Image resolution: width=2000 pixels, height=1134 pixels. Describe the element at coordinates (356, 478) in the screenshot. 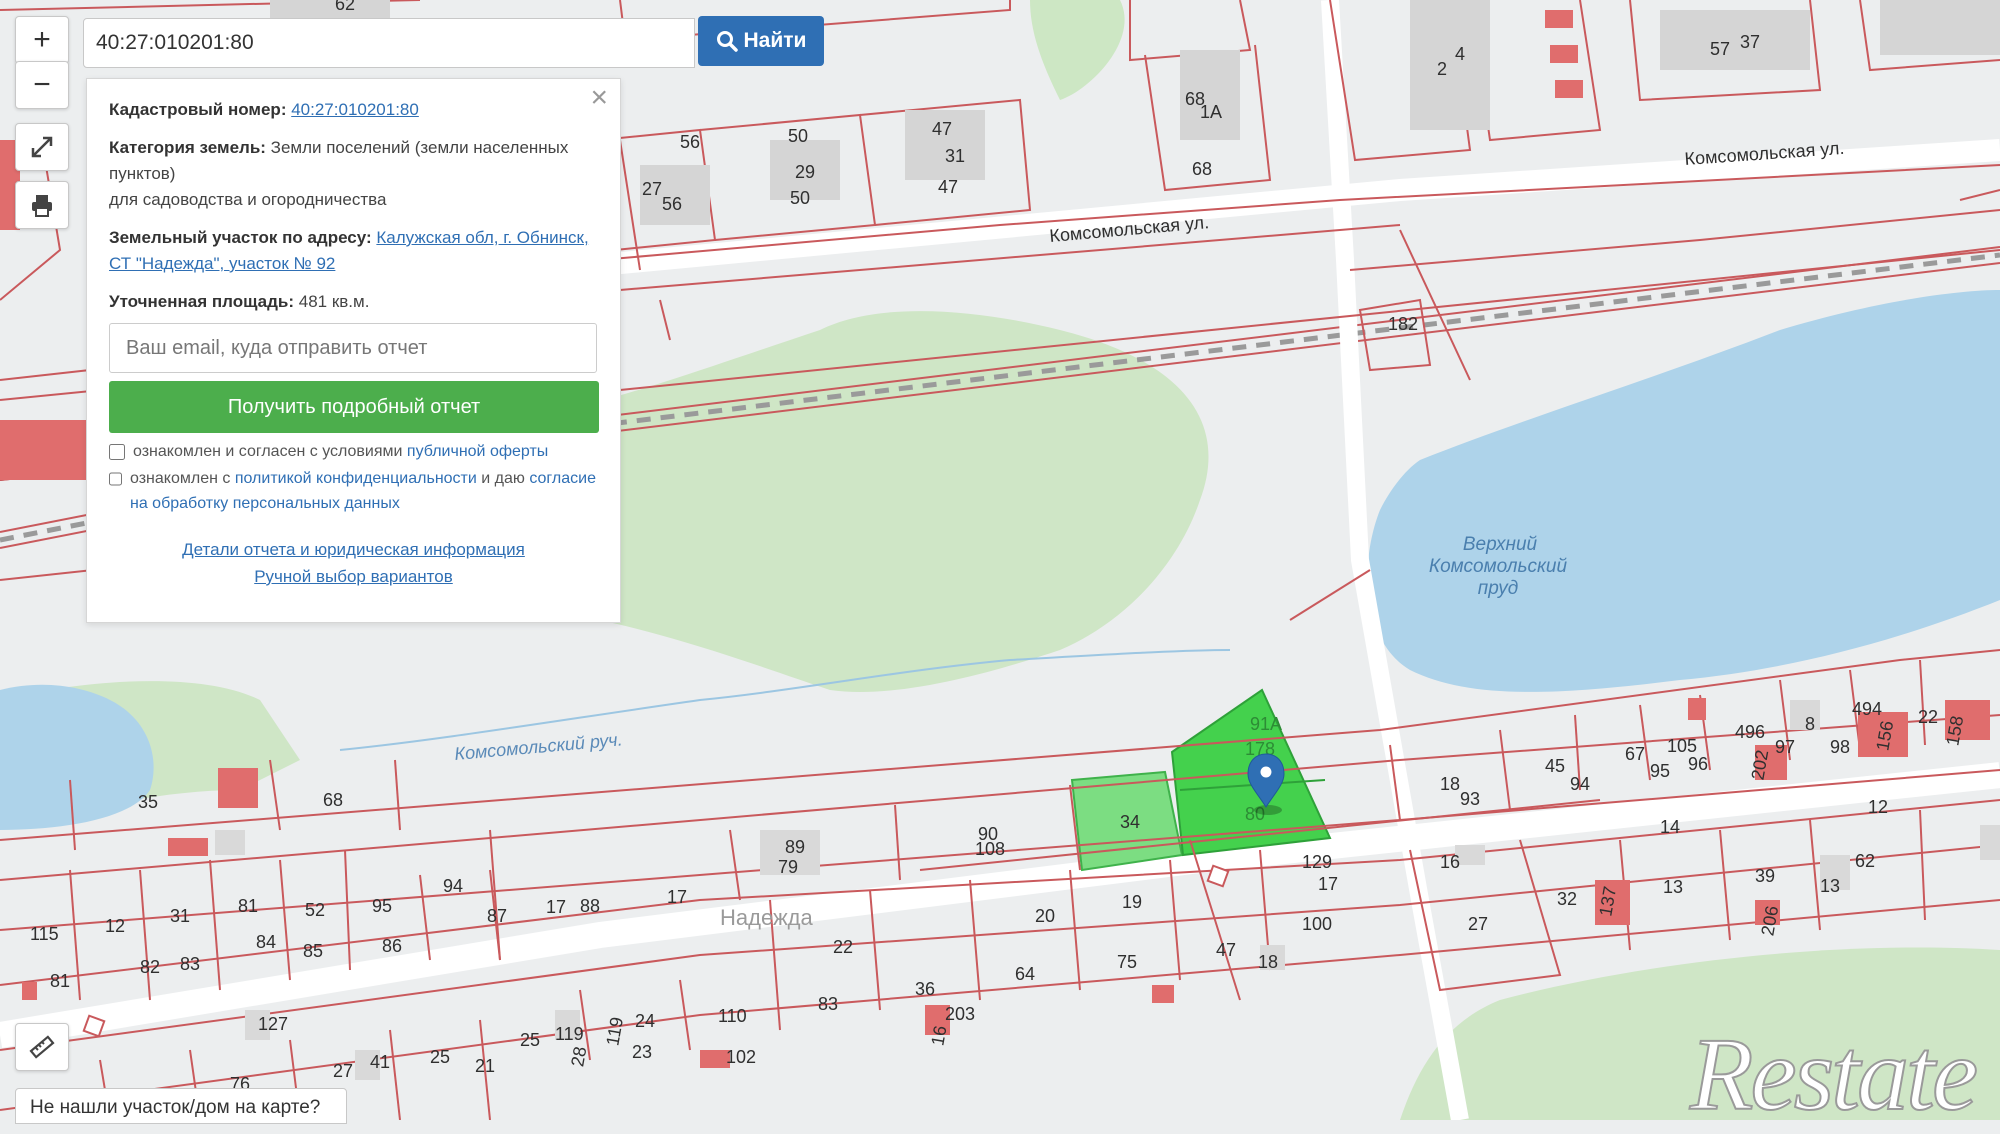

I see `privacy-policy-link: политикой конфиденциальности` at that location.